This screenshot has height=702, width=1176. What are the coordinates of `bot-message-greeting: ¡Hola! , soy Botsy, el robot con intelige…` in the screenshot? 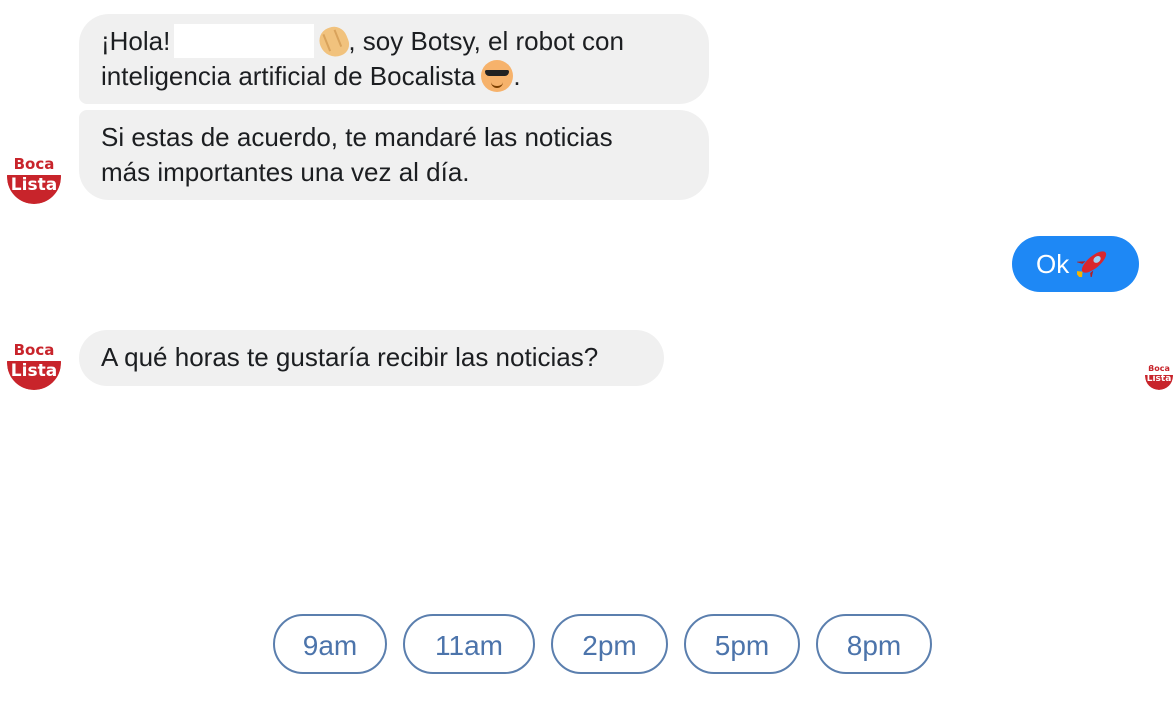 It's located at (394, 59).